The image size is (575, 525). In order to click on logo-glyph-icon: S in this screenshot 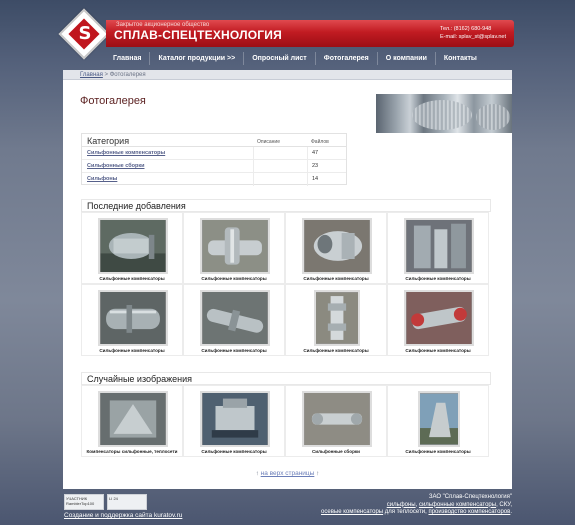, I will do `click(85, 33)`.